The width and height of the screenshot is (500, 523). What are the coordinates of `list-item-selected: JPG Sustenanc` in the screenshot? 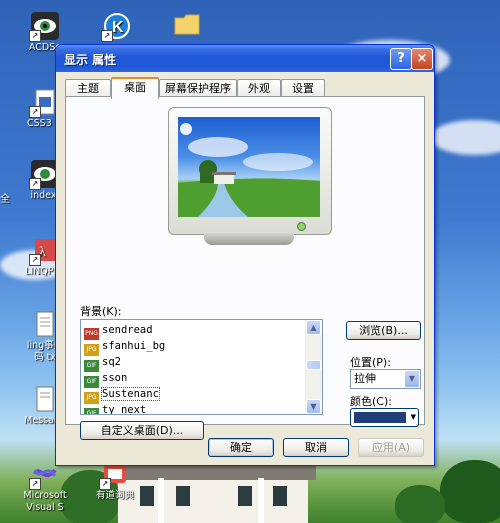 It's located at (194, 395).